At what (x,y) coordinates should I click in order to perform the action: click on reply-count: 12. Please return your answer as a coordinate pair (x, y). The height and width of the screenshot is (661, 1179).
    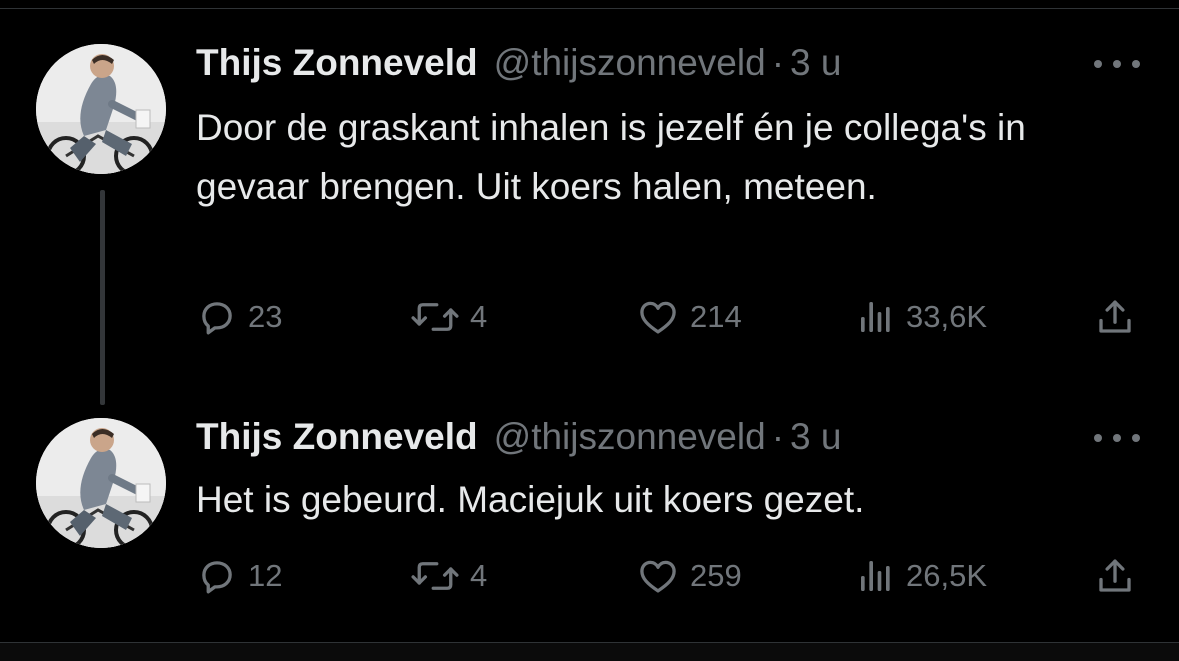
    Looking at the image, I should click on (265, 575).